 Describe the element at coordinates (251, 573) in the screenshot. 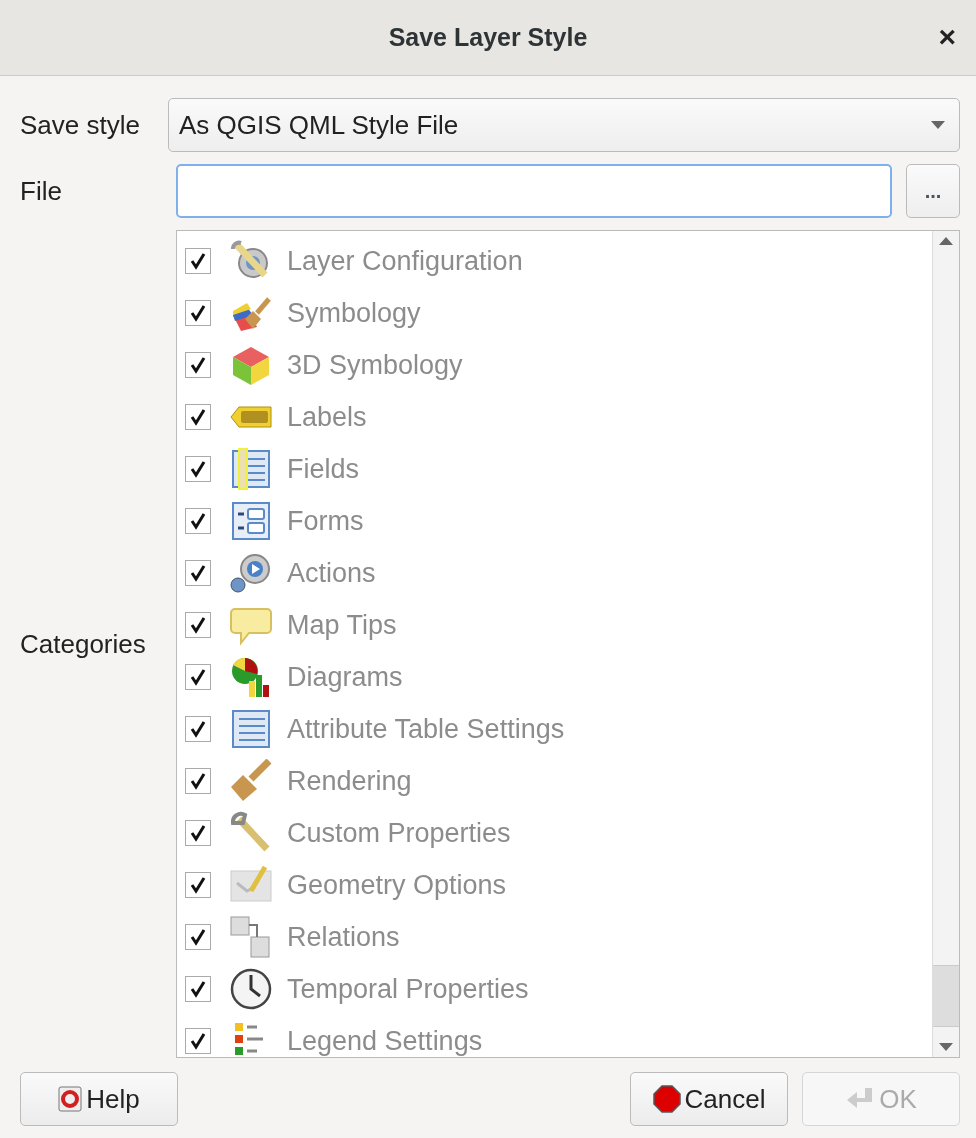

I see `gear-play-icon` at that location.